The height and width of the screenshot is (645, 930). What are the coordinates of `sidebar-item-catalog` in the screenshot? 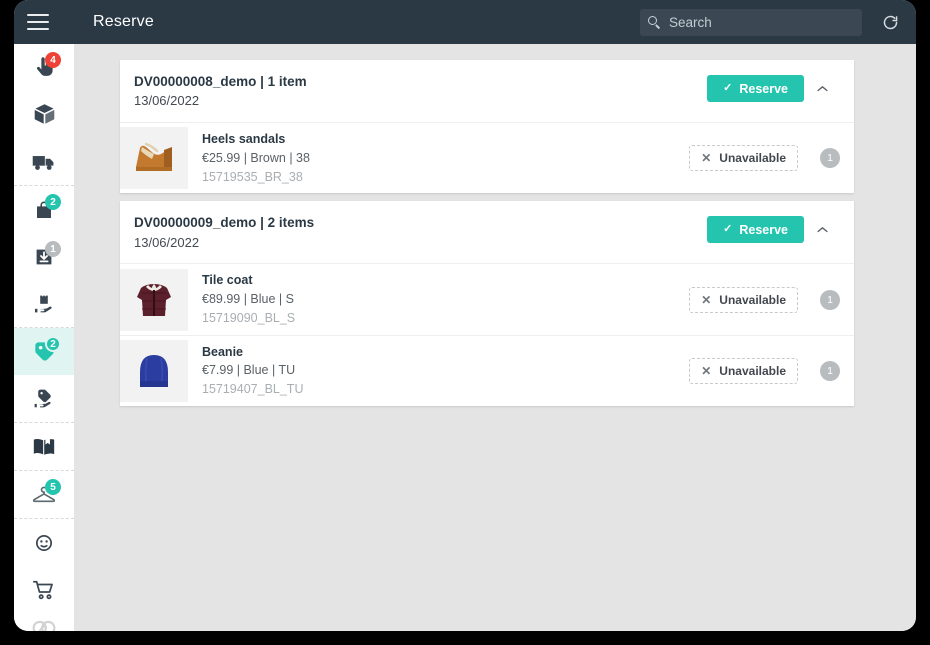 It's located at (44, 446).